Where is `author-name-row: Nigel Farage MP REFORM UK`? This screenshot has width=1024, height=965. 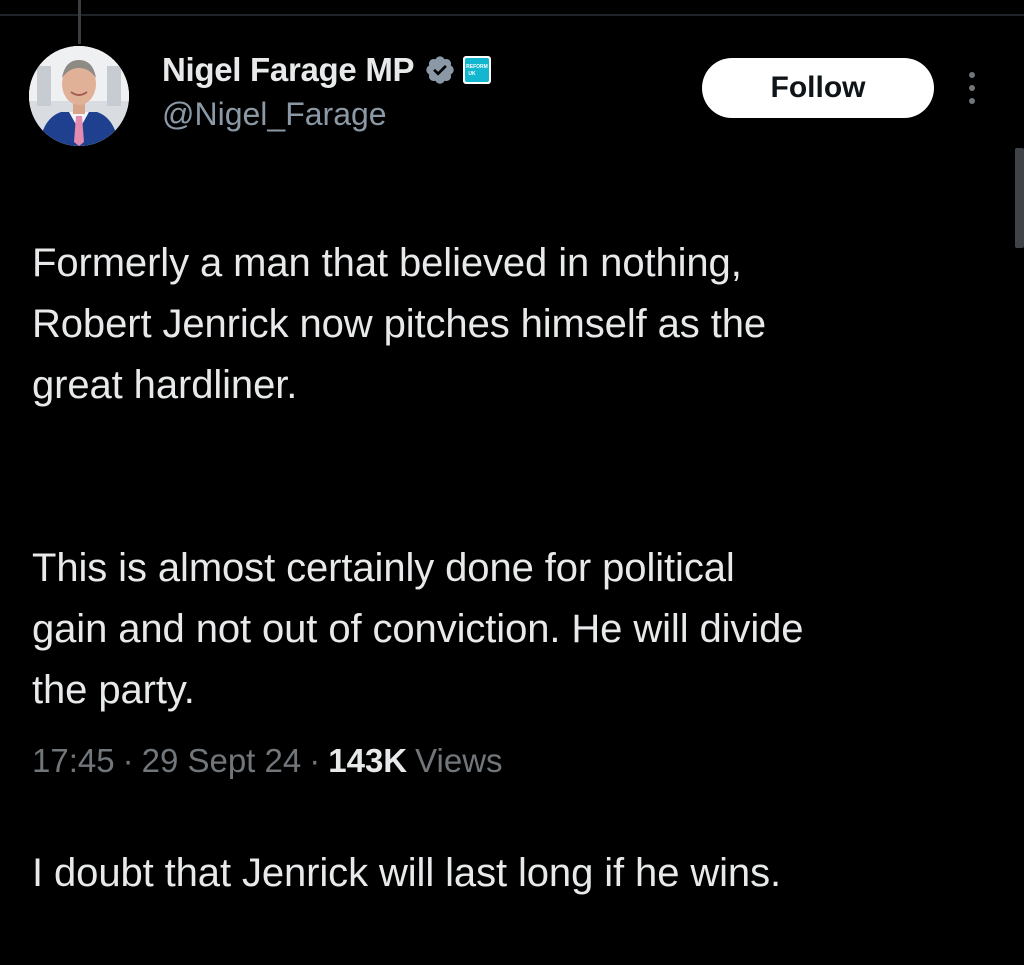 author-name-row: Nigel Farage MP REFORM UK is located at coordinates (327, 70).